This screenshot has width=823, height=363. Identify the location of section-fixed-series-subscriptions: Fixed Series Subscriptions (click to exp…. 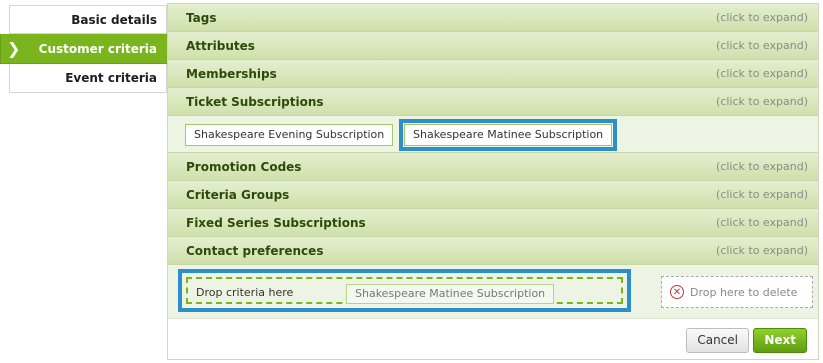
(493, 223).